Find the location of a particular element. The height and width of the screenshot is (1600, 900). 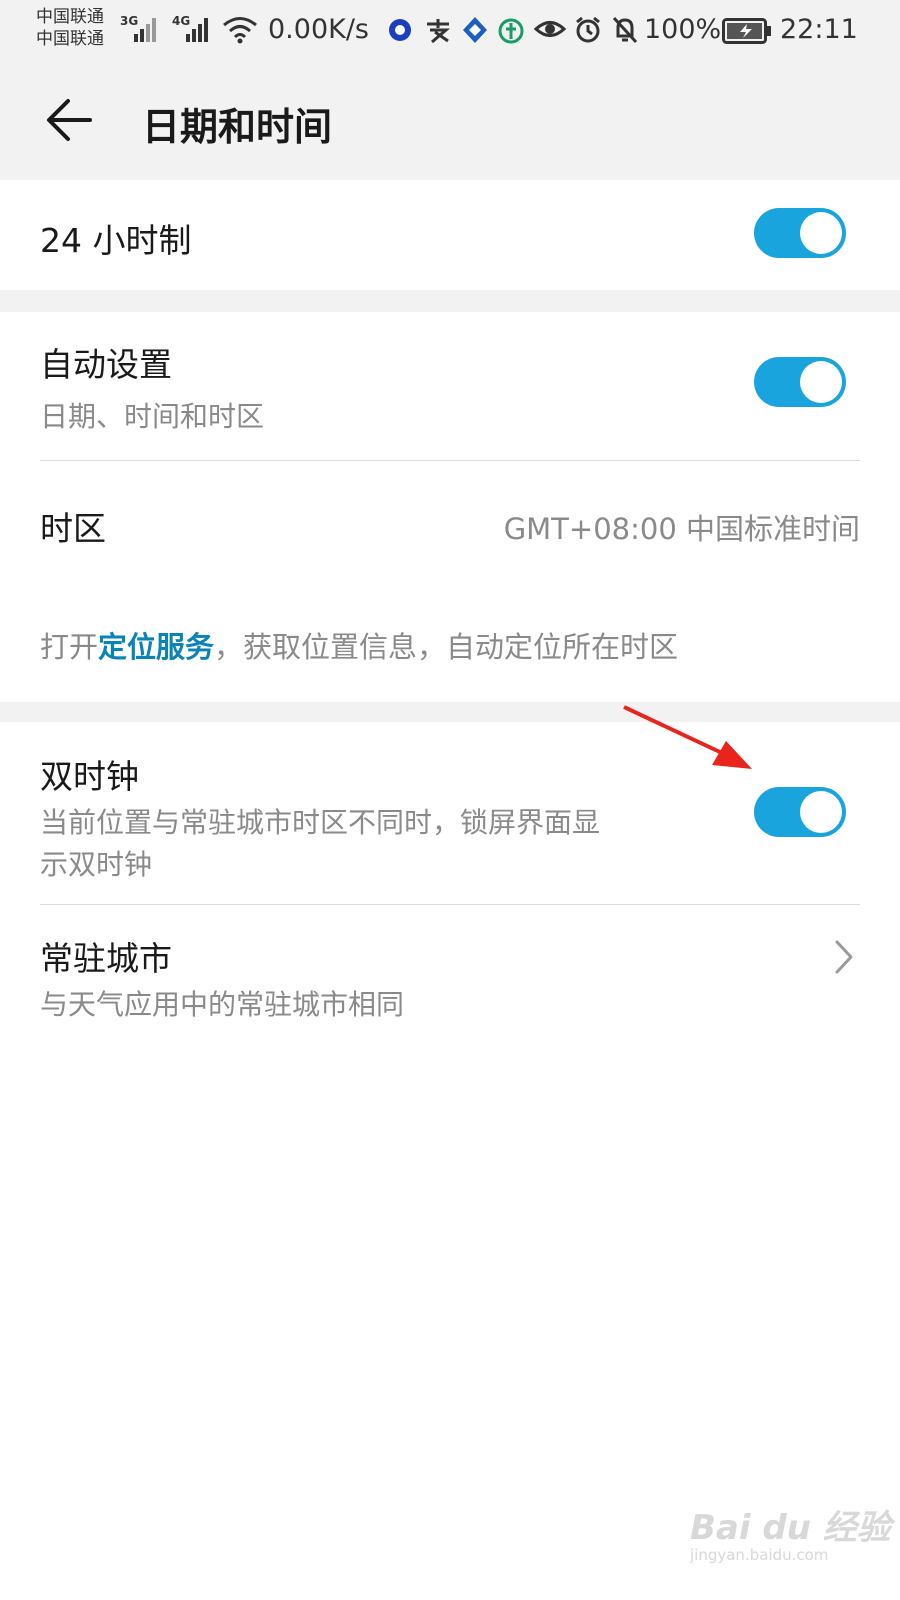

wallet-icon is located at coordinates (511, 31).